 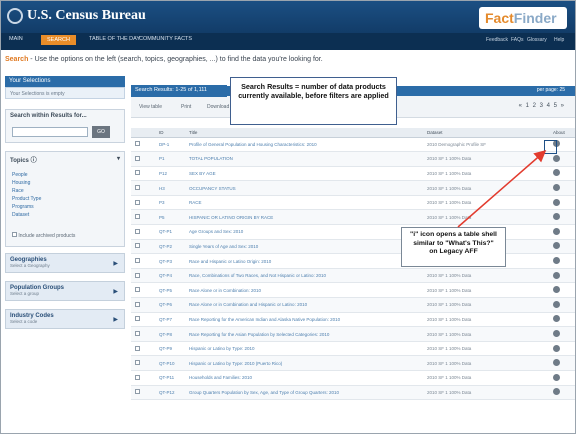 I want to click on nav-table-of-the-day: TABLE OF THE DAY, so click(x=114, y=39).